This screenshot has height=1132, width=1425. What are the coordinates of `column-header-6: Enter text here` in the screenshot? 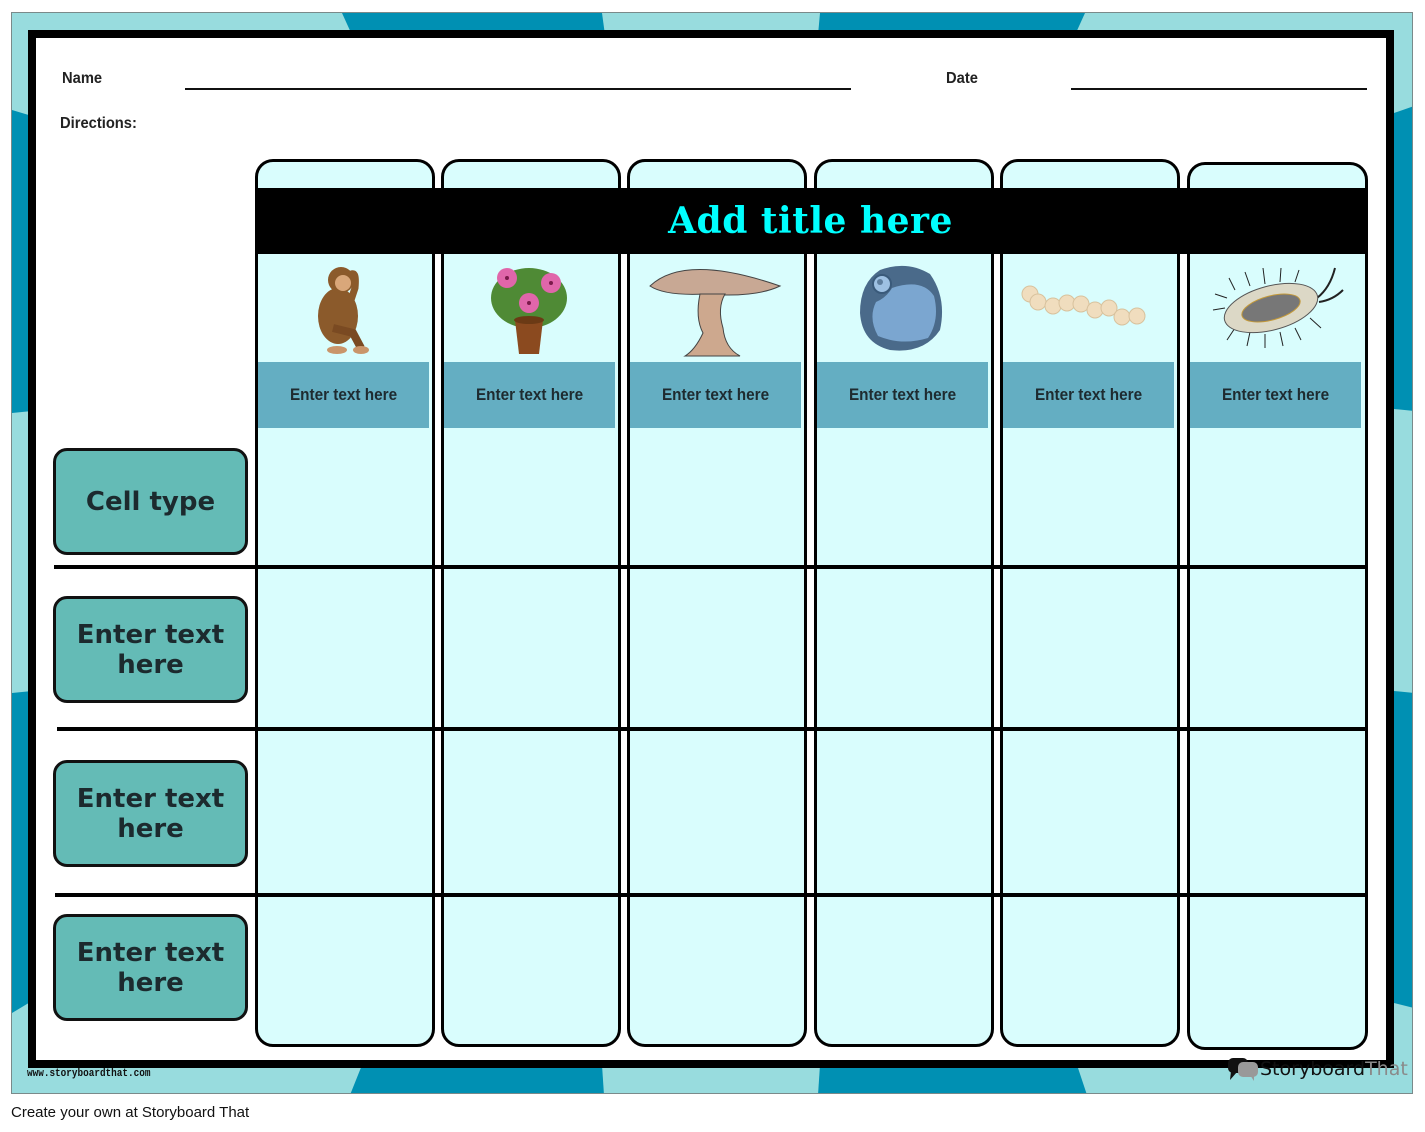 It's located at (1275, 395).